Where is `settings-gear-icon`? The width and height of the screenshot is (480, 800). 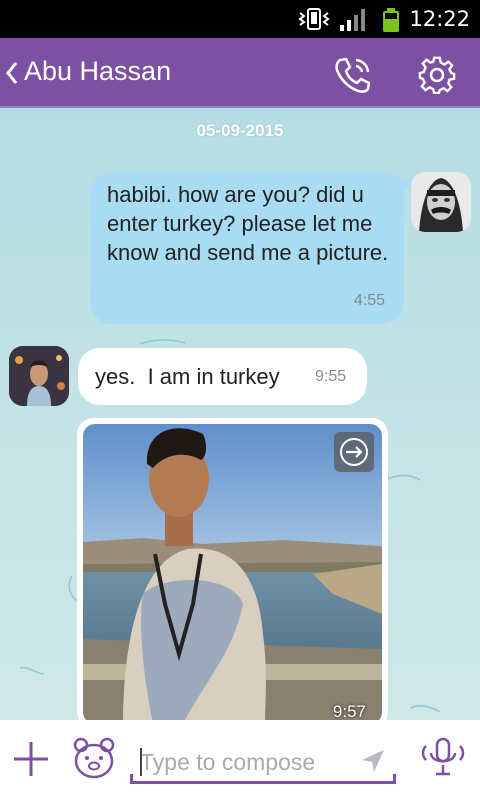 settings-gear-icon is located at coordinates (437, 74).